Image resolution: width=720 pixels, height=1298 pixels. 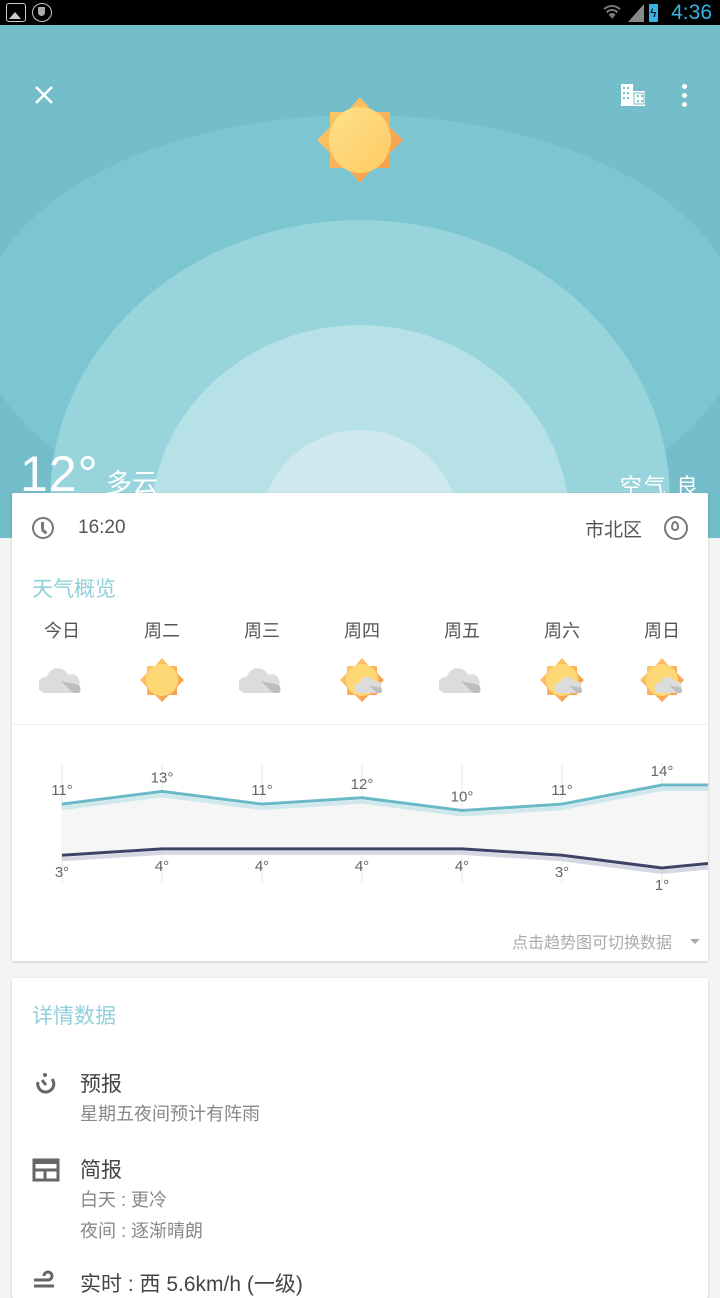 I want to click on day-forecast: 今日, so click(x=62, y=660).